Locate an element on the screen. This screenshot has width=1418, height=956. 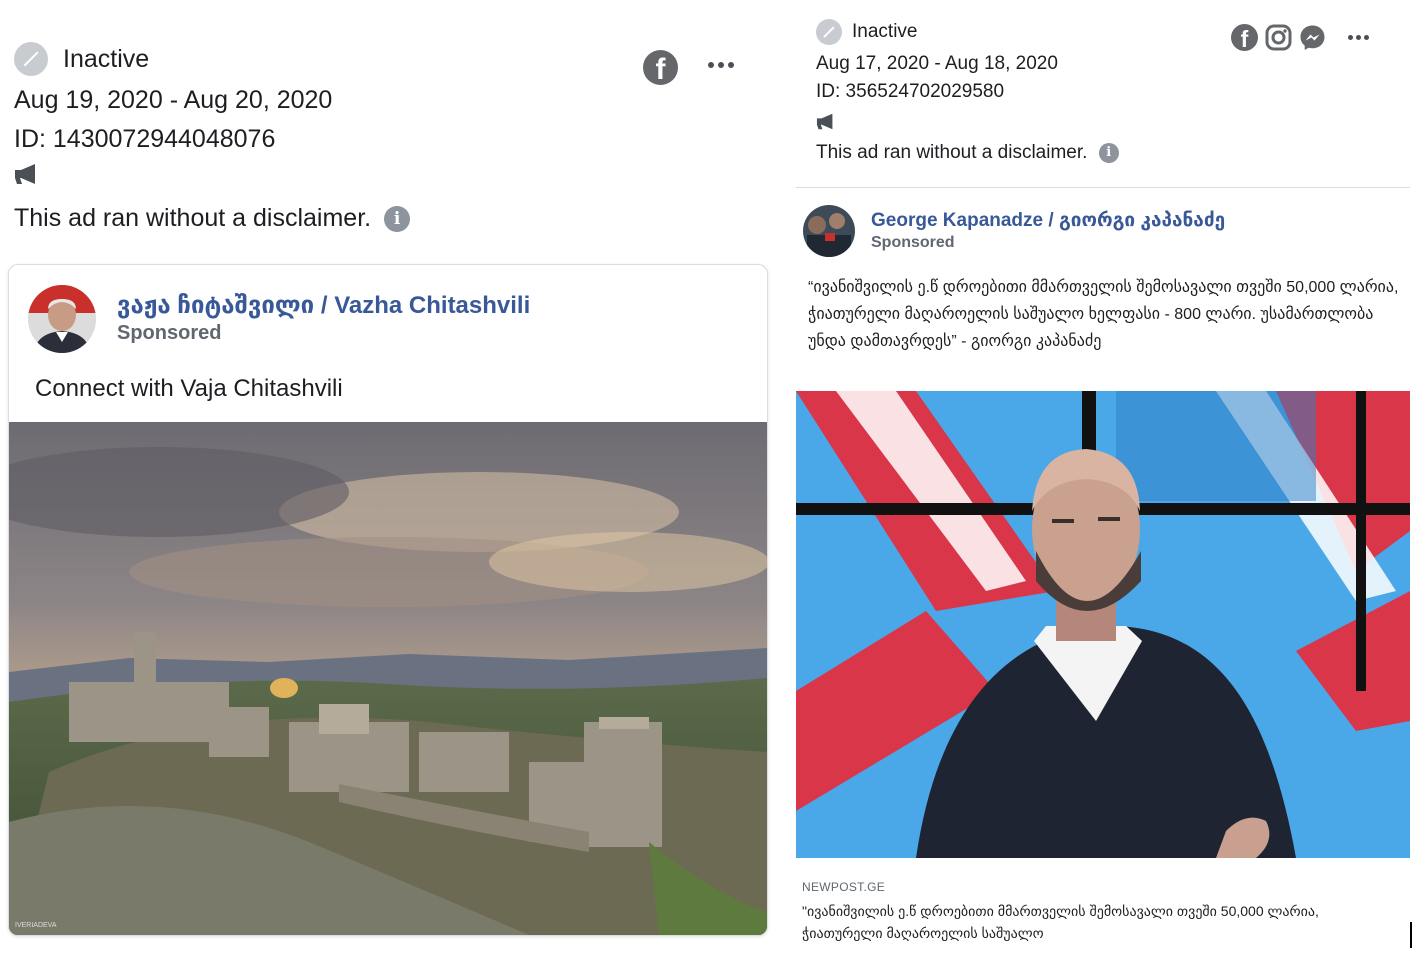
ad-id: ID: 1430072944048076 is located at coordinates (145, 139).